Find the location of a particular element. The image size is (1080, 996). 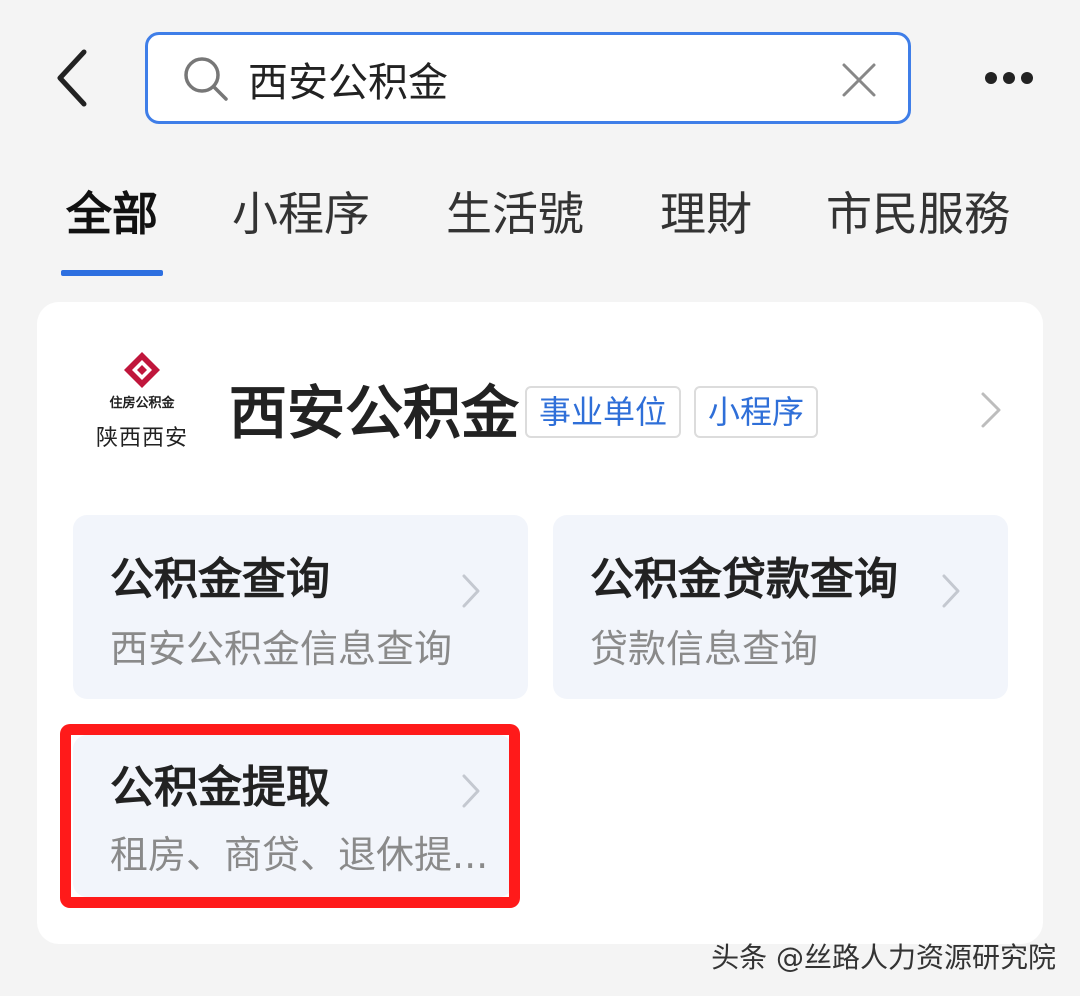

tag-mini-program: 小程序 is located at coordinates (756, 412).